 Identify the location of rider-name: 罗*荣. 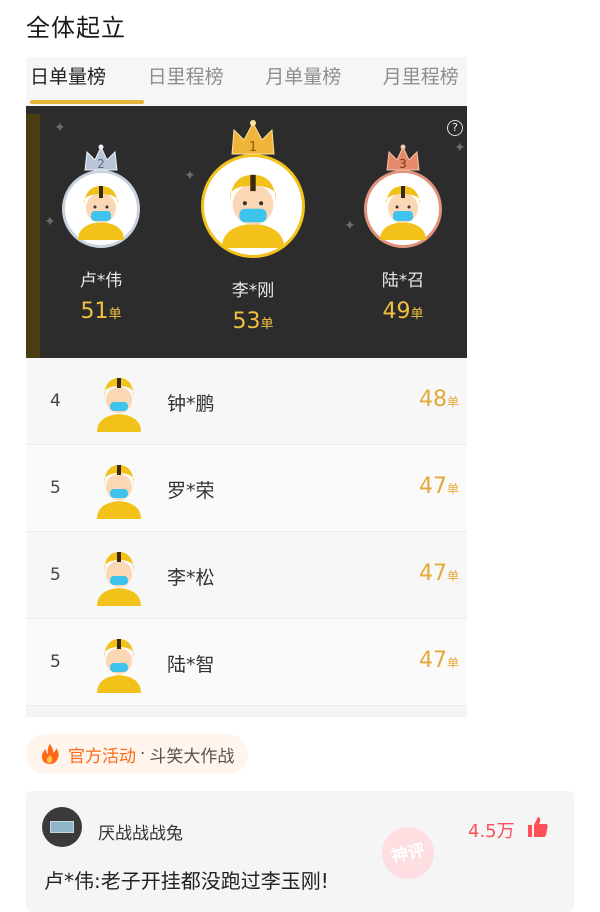
(191, 491).